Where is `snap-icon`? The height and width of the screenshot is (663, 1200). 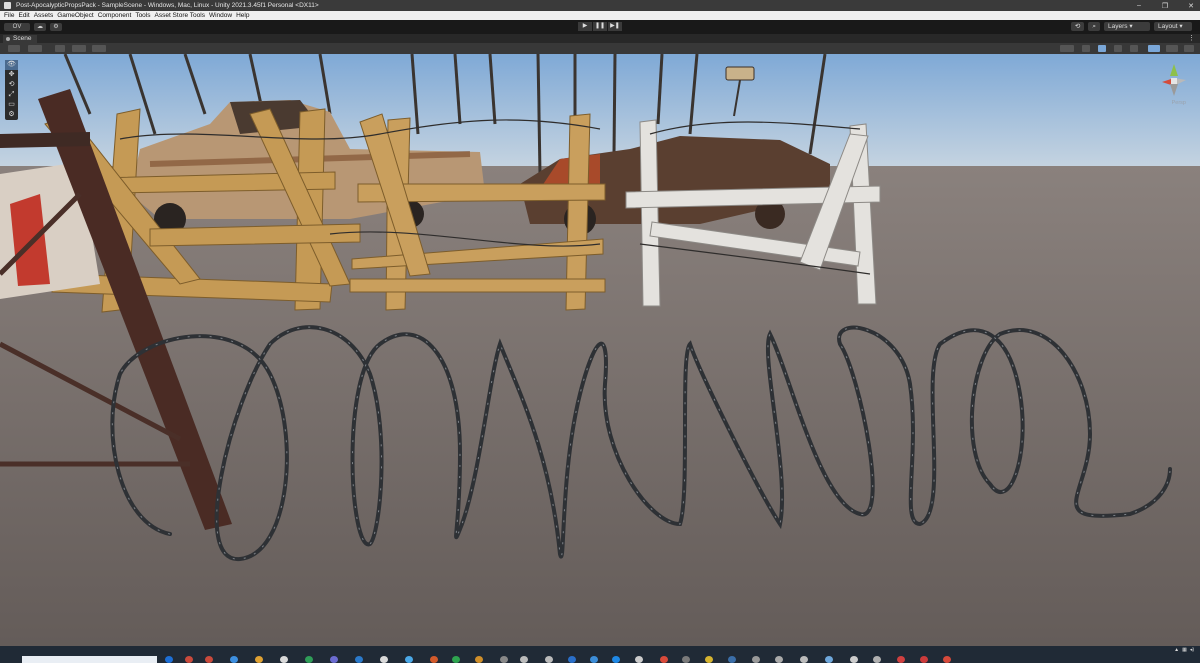 snap-icon is located at coordinates (79, 48).